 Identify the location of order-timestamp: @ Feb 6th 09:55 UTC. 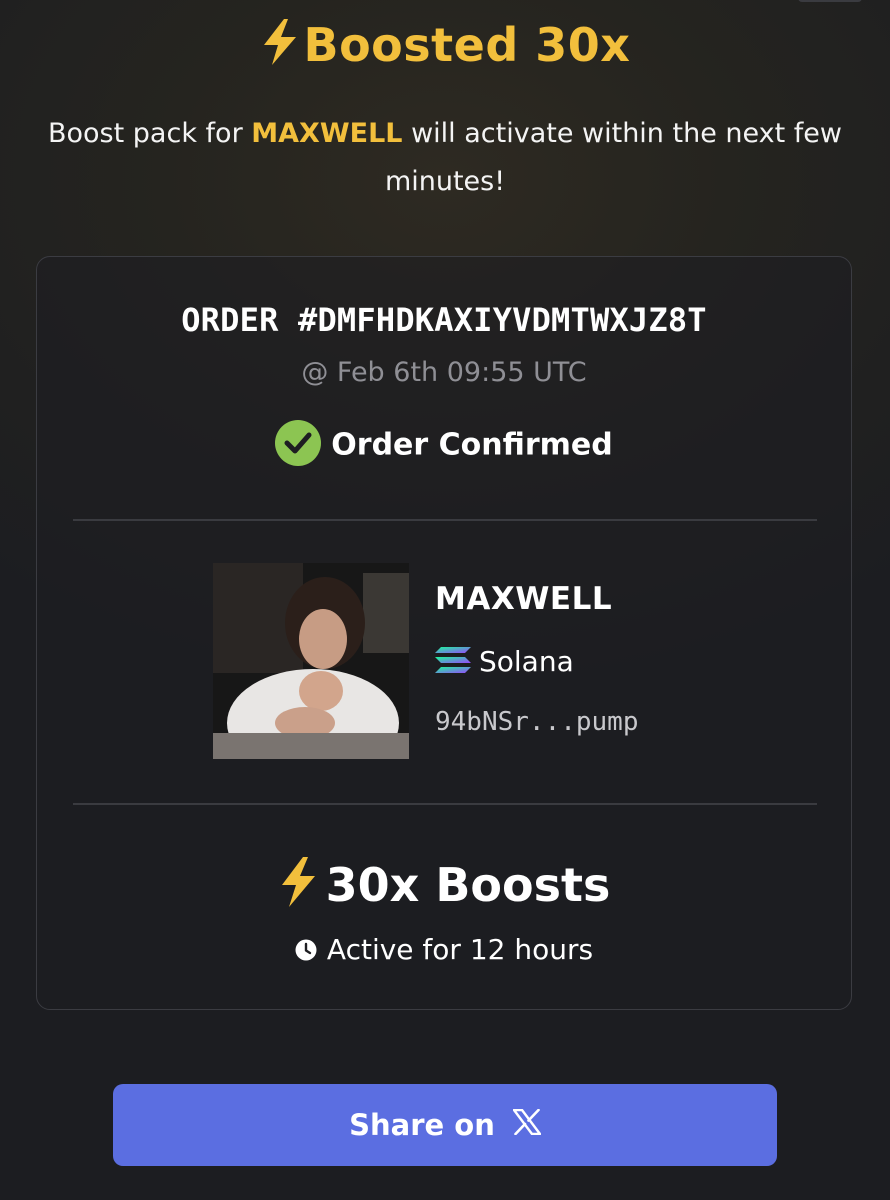
(444, 372).